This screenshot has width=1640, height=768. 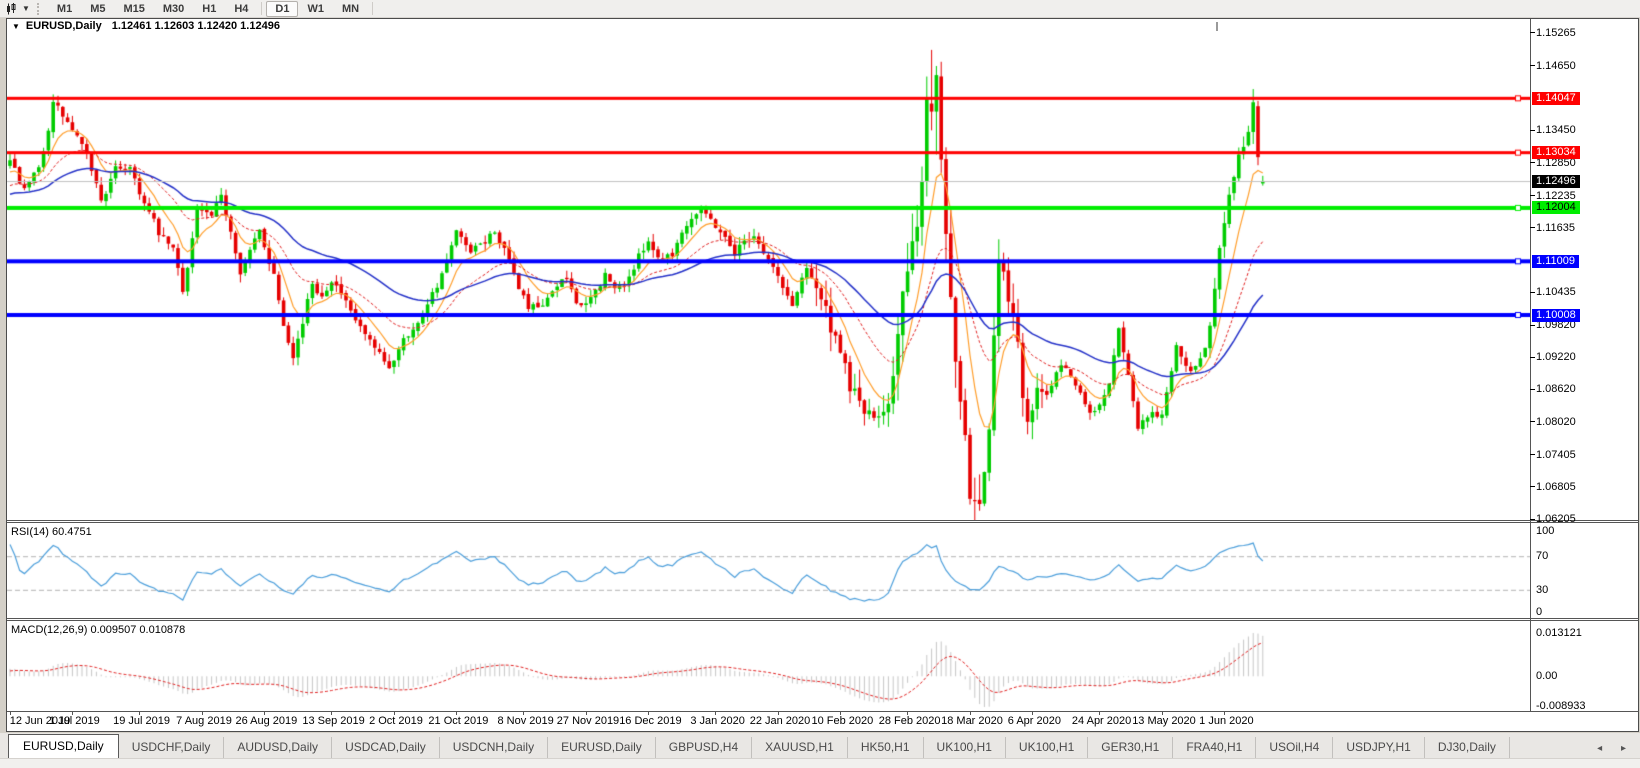 What do you see at coordinates (26, 8) in the screenshot?
I see `chevron-down-icon: ▼` at bounding box center [26, 8].